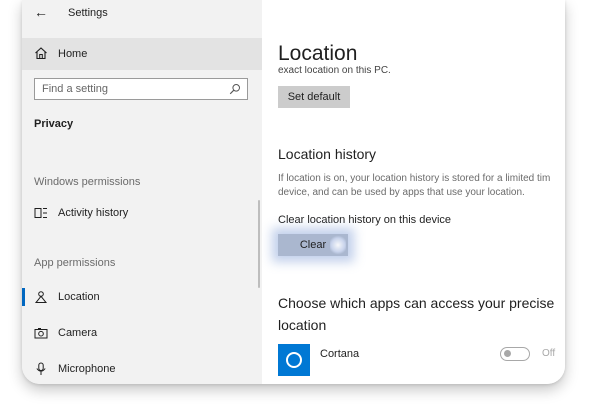 The width and height of the screenshot is (589, 404). I want to click on microphone-icon, so click(41, 368).